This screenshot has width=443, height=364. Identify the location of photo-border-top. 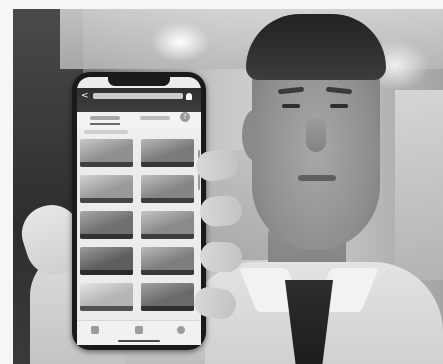
(221, 4).